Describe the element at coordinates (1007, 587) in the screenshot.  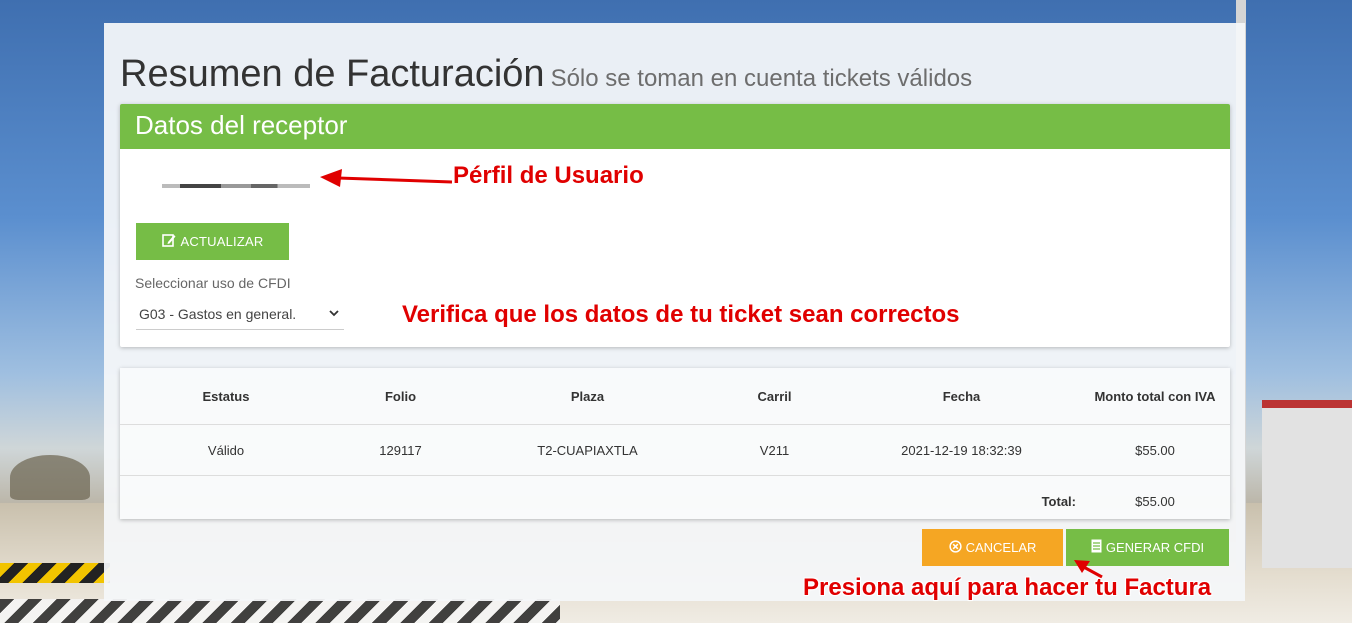
I see `annotation-press: Presiona aquí para hacer tu Factura` at that location.